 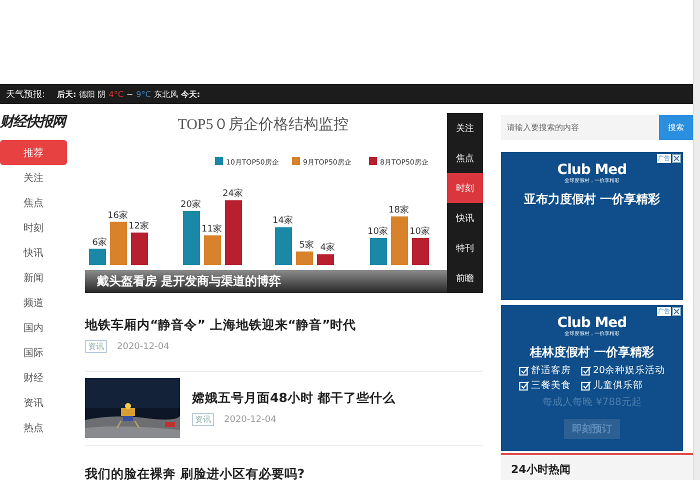 What do you see at coordinates (617, 385) in the screenshot?
I see `feature-text: 儿童俱乐部` at bounding box center [617, 385].